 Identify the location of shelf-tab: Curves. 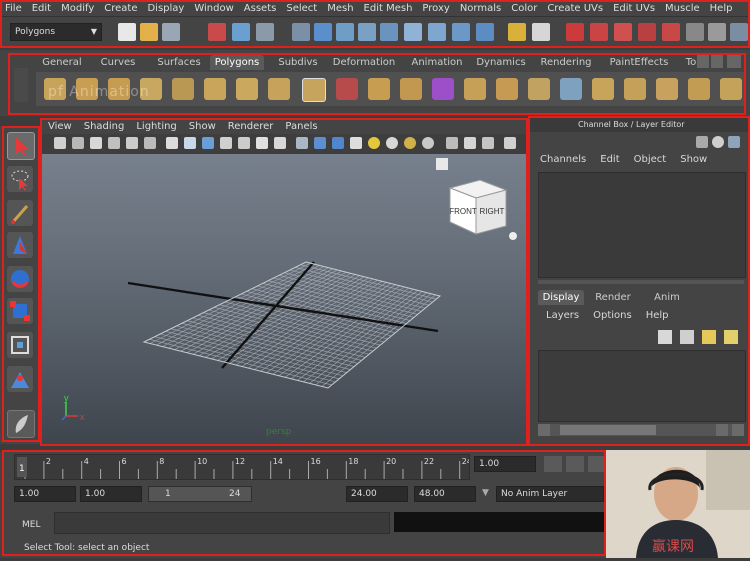
(118, 62).